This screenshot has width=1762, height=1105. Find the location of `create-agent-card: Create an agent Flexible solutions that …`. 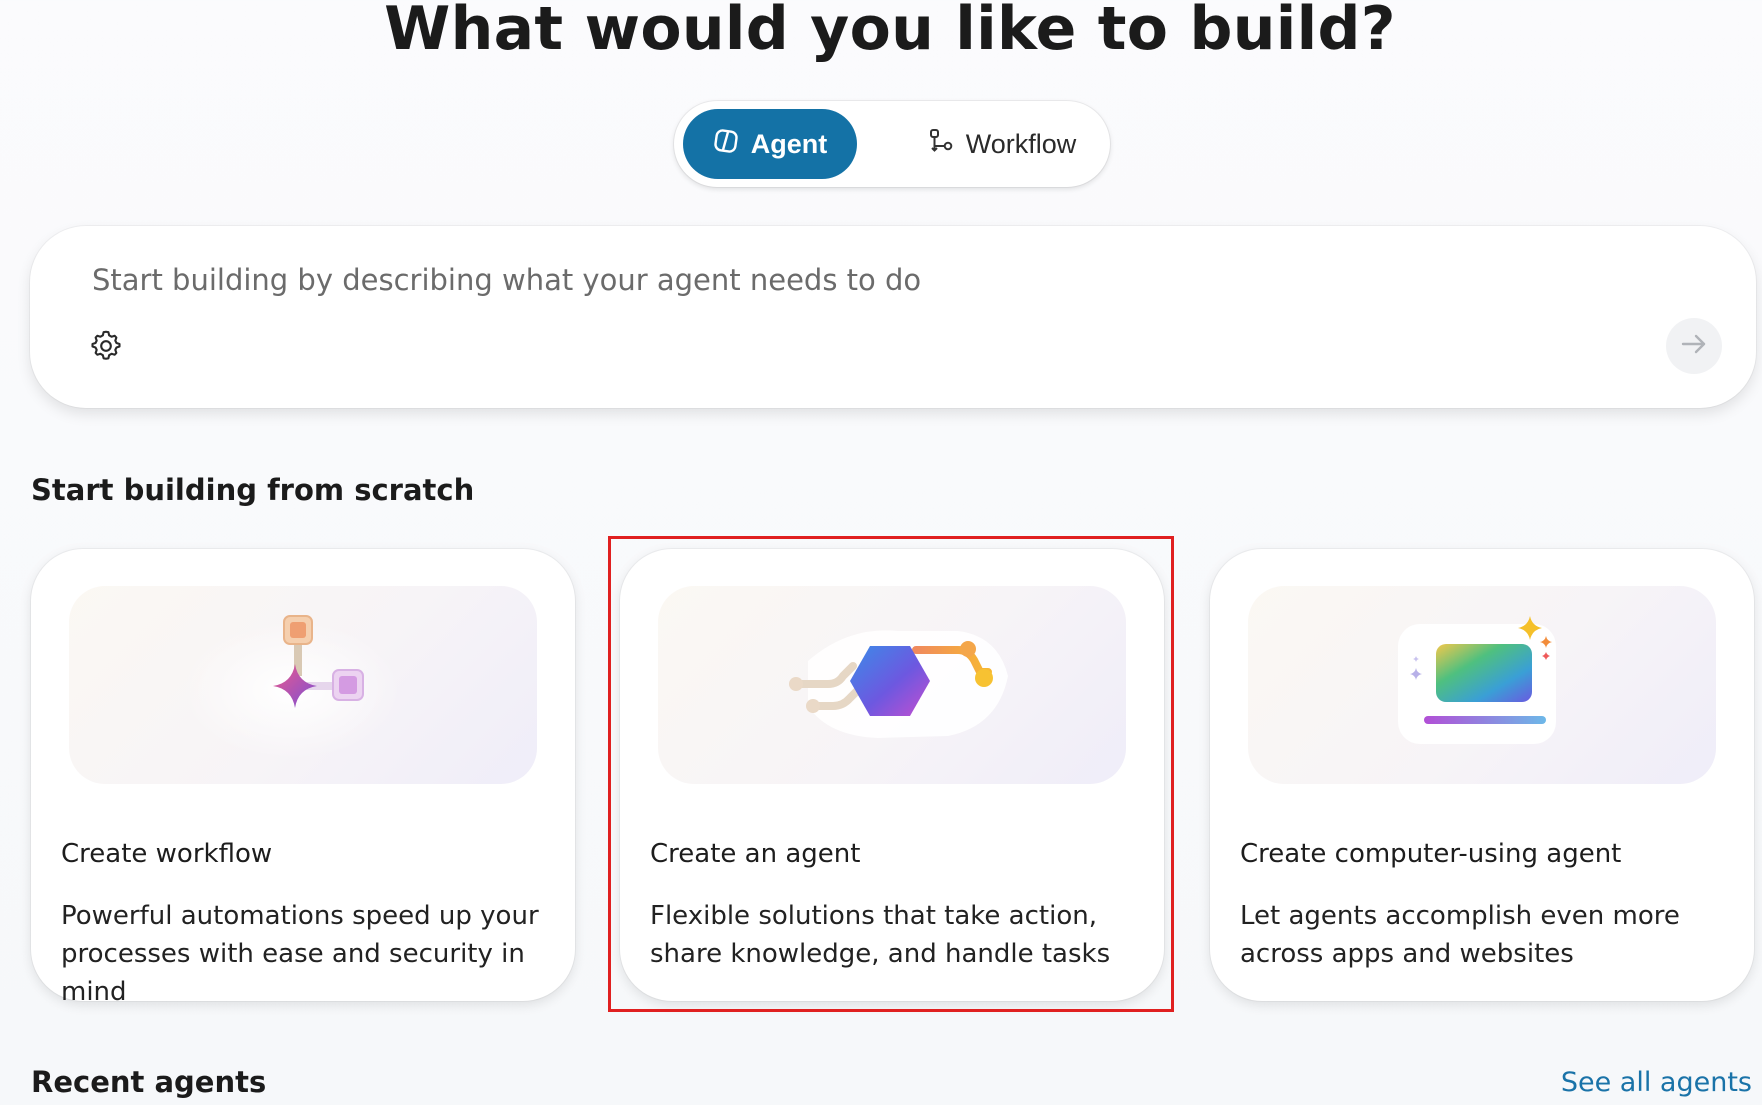

create-agent-card: Create an agent Flexible solutions that … is located at coordinates (892, 775).